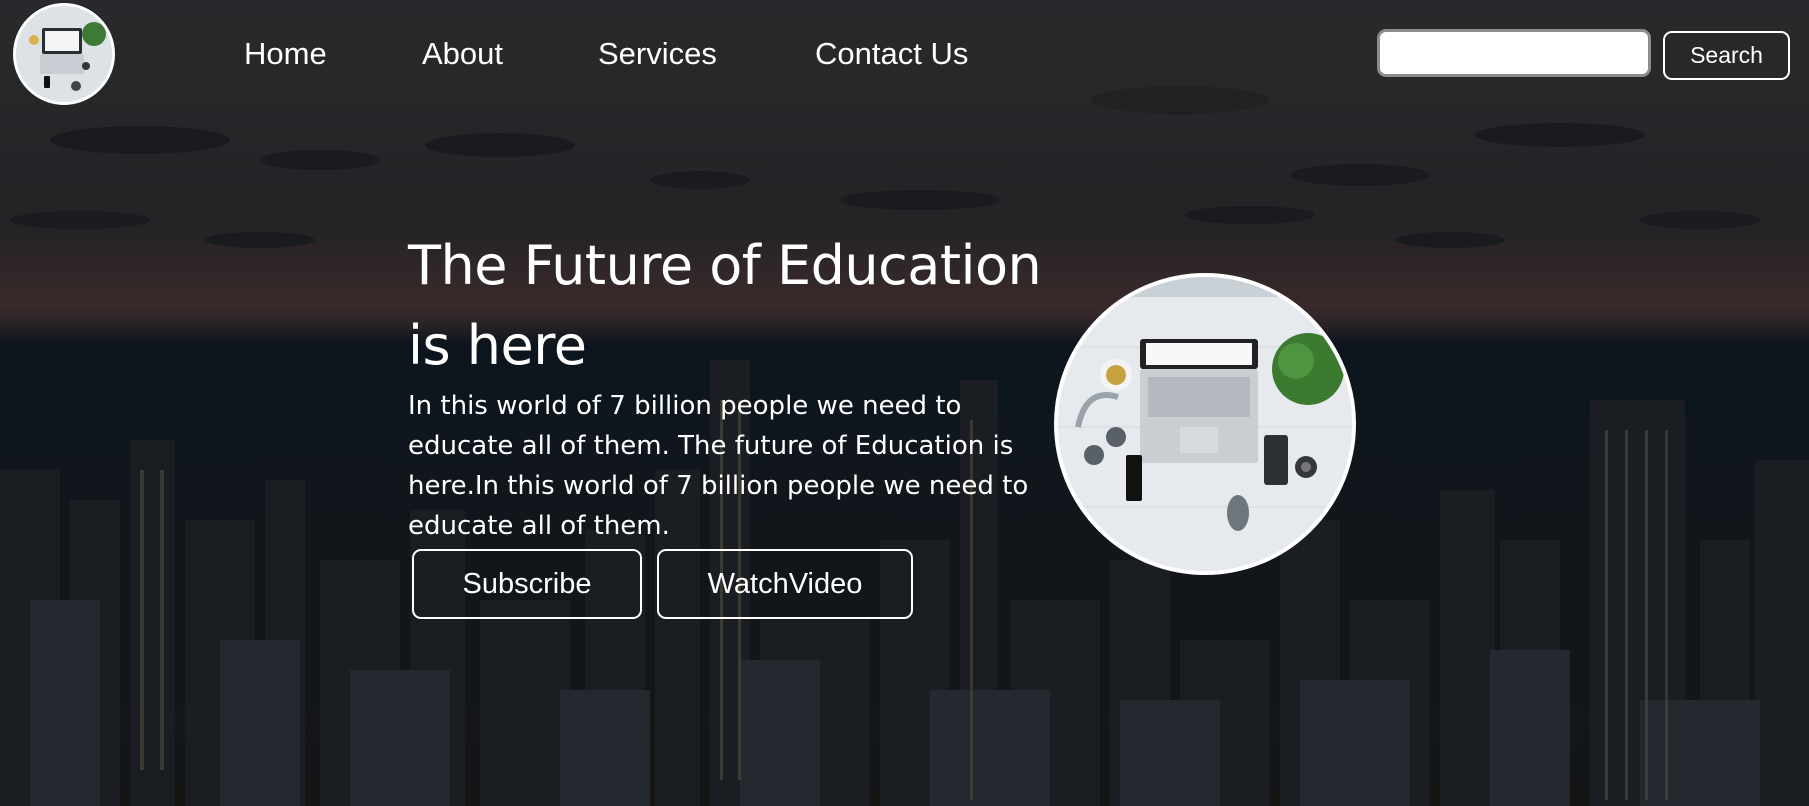 This screenshot has height=806, width=1809. Describe the element at coordinates (1205, 424) in the screenshot. I see `hero-laptop-image` at that location.